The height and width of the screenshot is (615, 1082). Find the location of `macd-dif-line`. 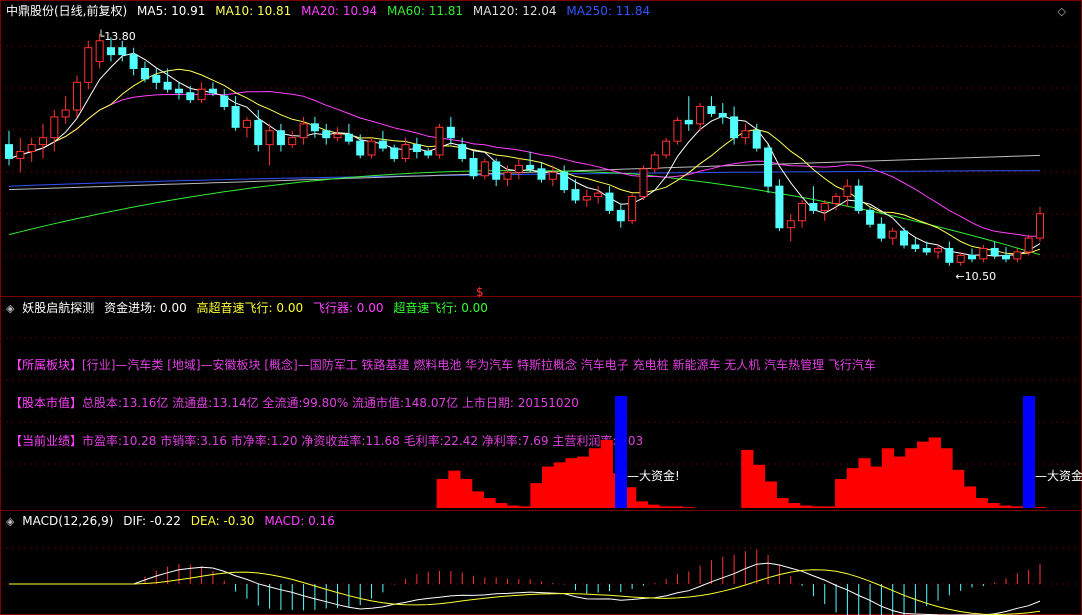

macd-dif-line is located at coordinates (525, 588).